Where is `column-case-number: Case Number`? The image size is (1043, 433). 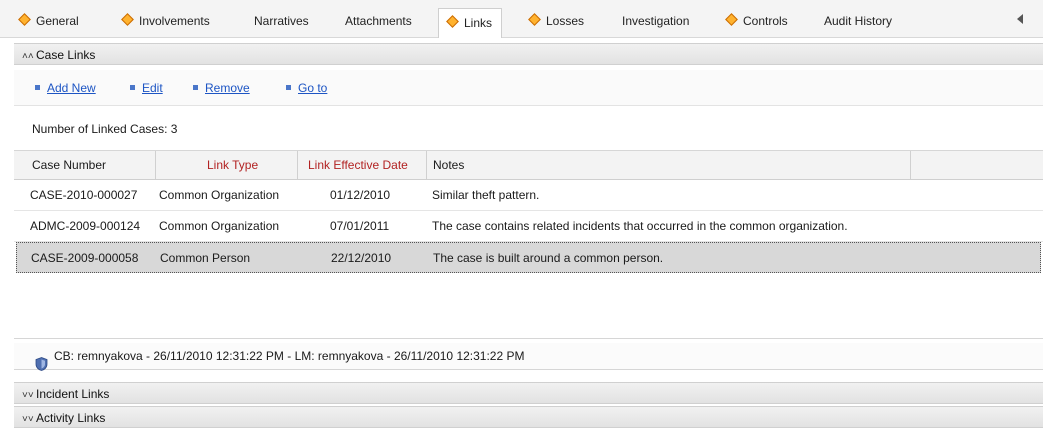 column-case-number: Case Number is located at coordinates (85, 165).